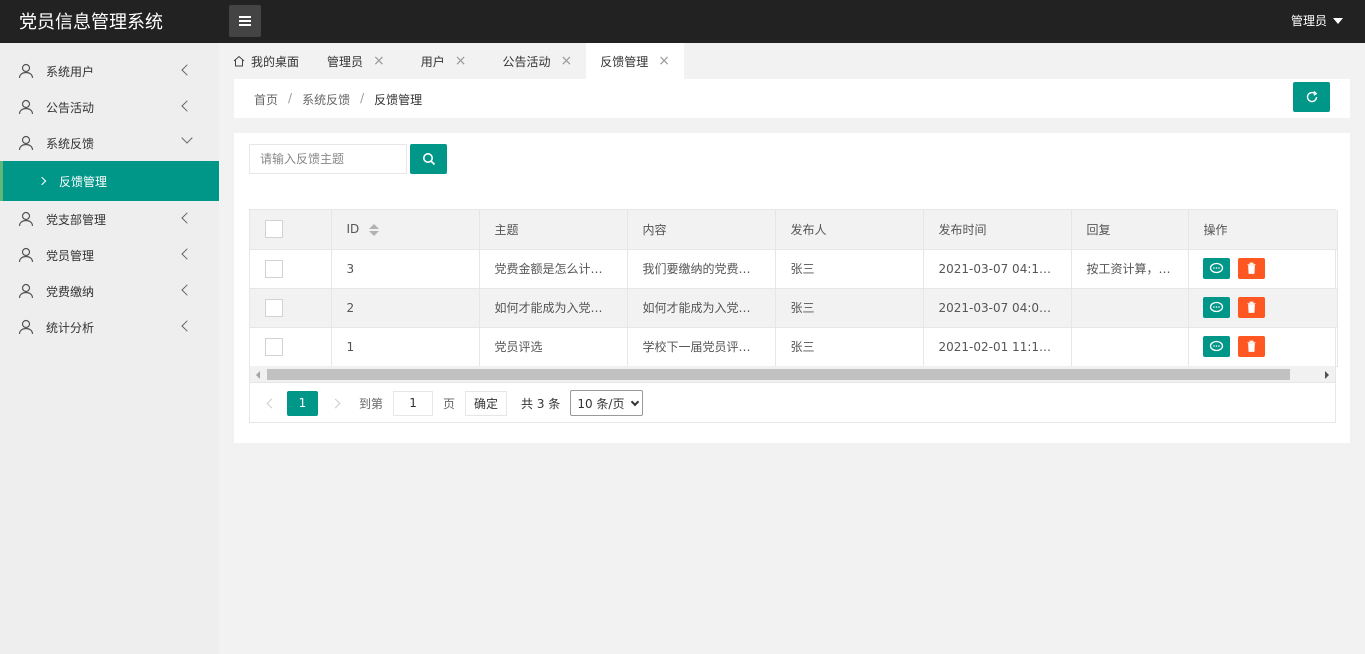 The image size is (1365, 654). Describe the element at coordinates (1308, 21) in the screenshot. I see `user-label: 管理员` at that location.